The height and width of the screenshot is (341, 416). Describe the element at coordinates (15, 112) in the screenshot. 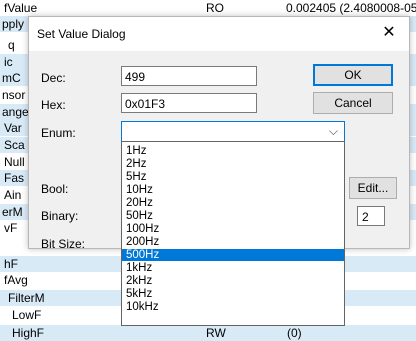

I see `row-name: ange` at that location.